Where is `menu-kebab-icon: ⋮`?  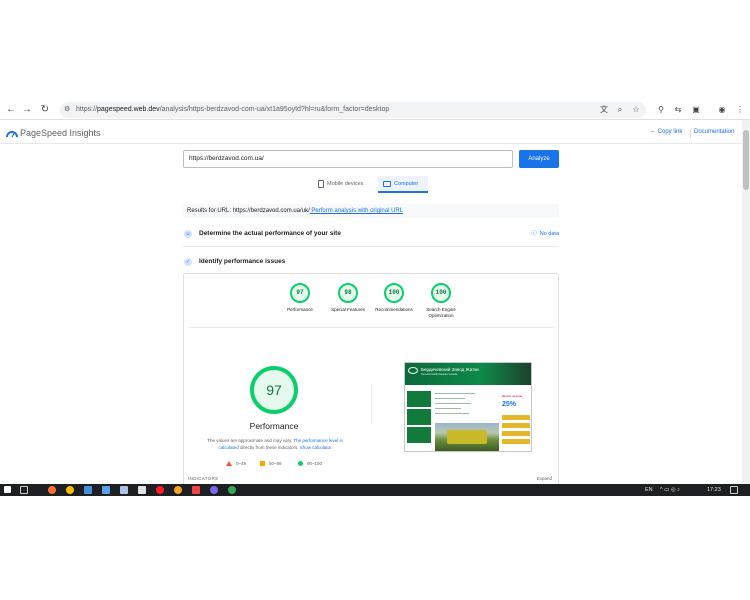
menu-kebab-icon: ⋮ is located at coordinates (740, 110).